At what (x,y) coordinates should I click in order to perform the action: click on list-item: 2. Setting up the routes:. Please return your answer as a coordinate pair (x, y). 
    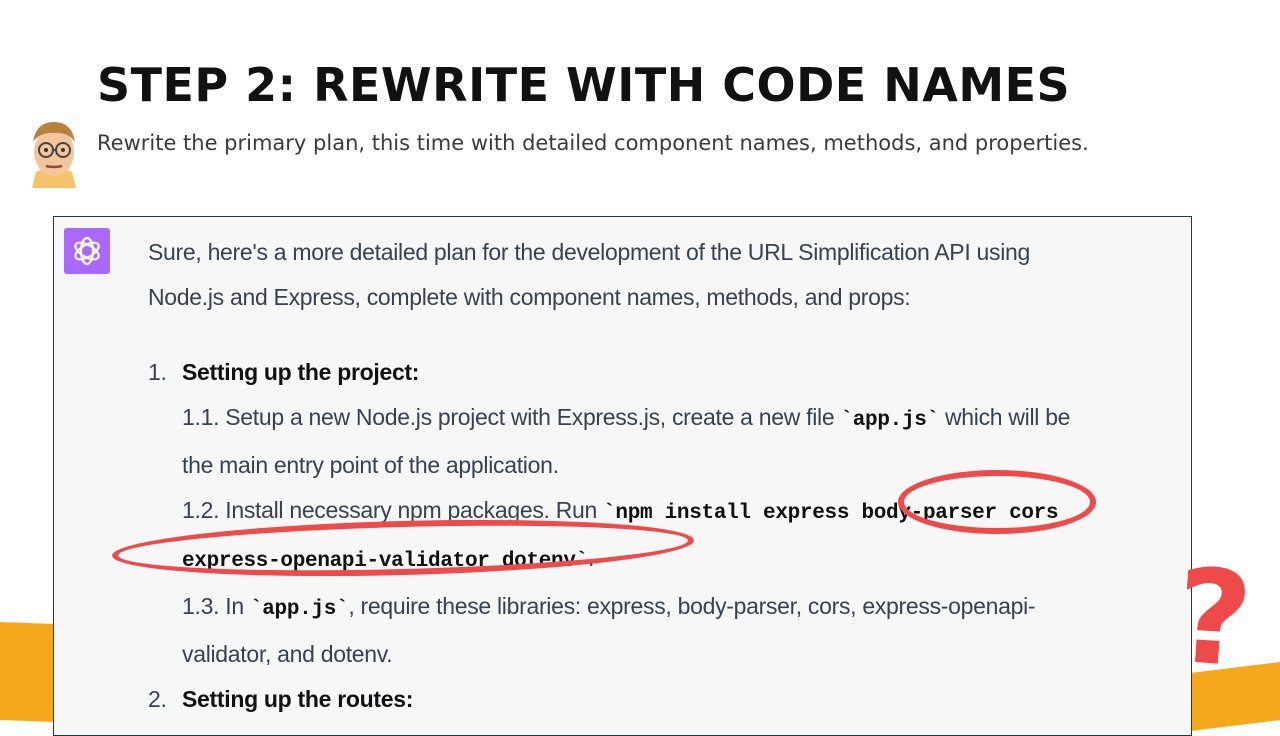
    Looking at the image, I should click on (655, 699).